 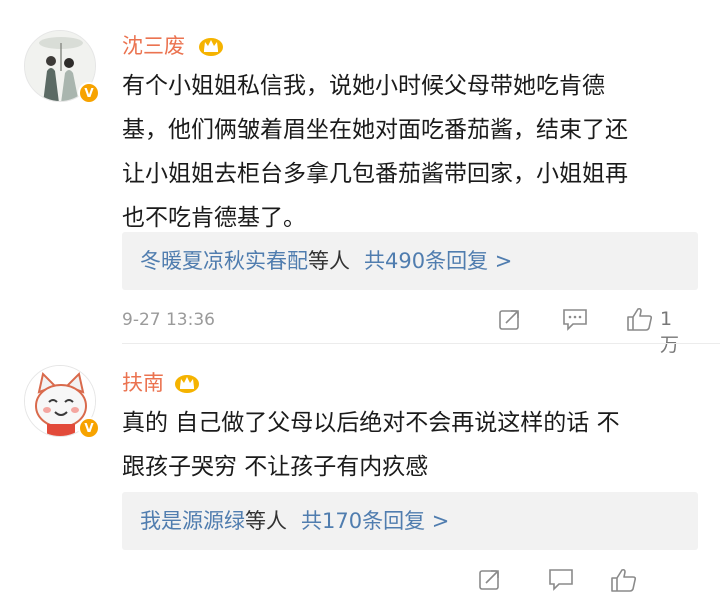 I want to click on reply-count: 共170条回复 >, so click(x=375, y=521).